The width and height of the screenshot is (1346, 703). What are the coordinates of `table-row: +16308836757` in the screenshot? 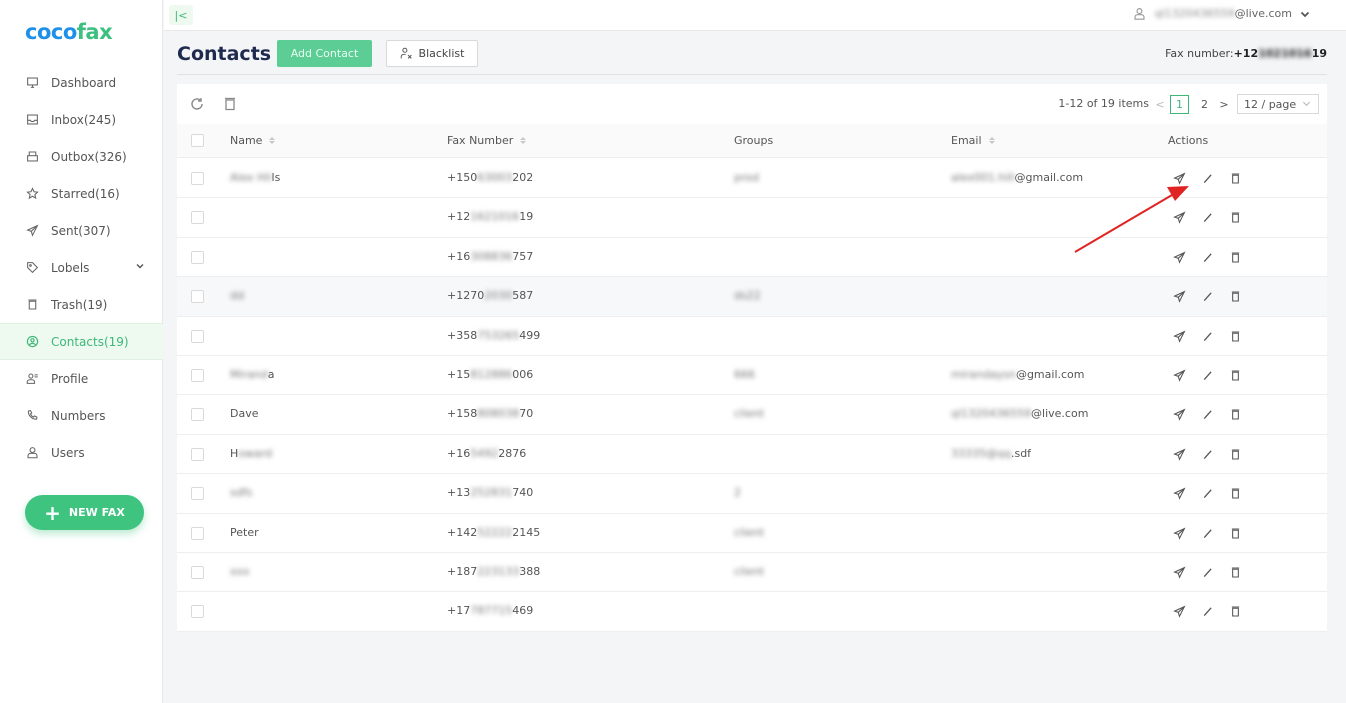 It's located at (752, 258).